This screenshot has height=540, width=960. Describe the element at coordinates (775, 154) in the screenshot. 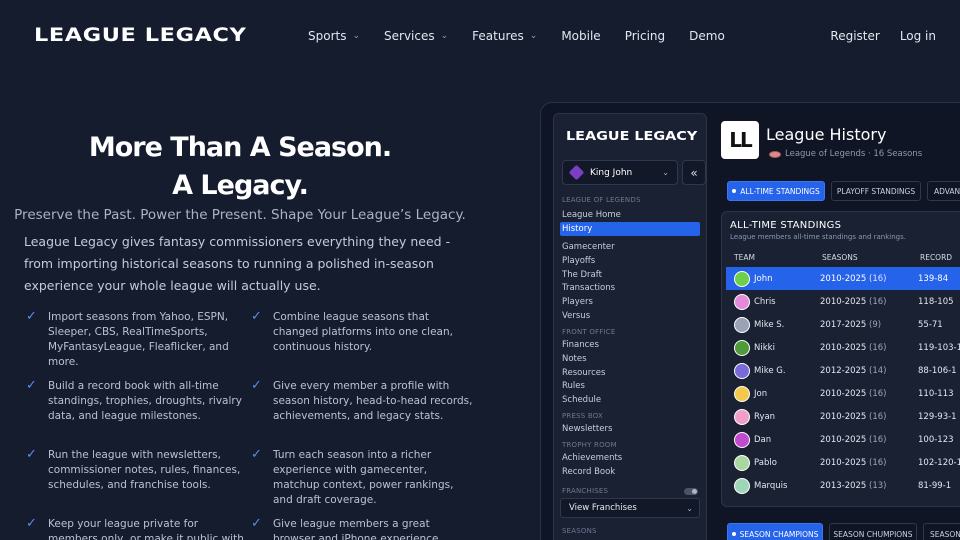

I see `football-icon` at that location.